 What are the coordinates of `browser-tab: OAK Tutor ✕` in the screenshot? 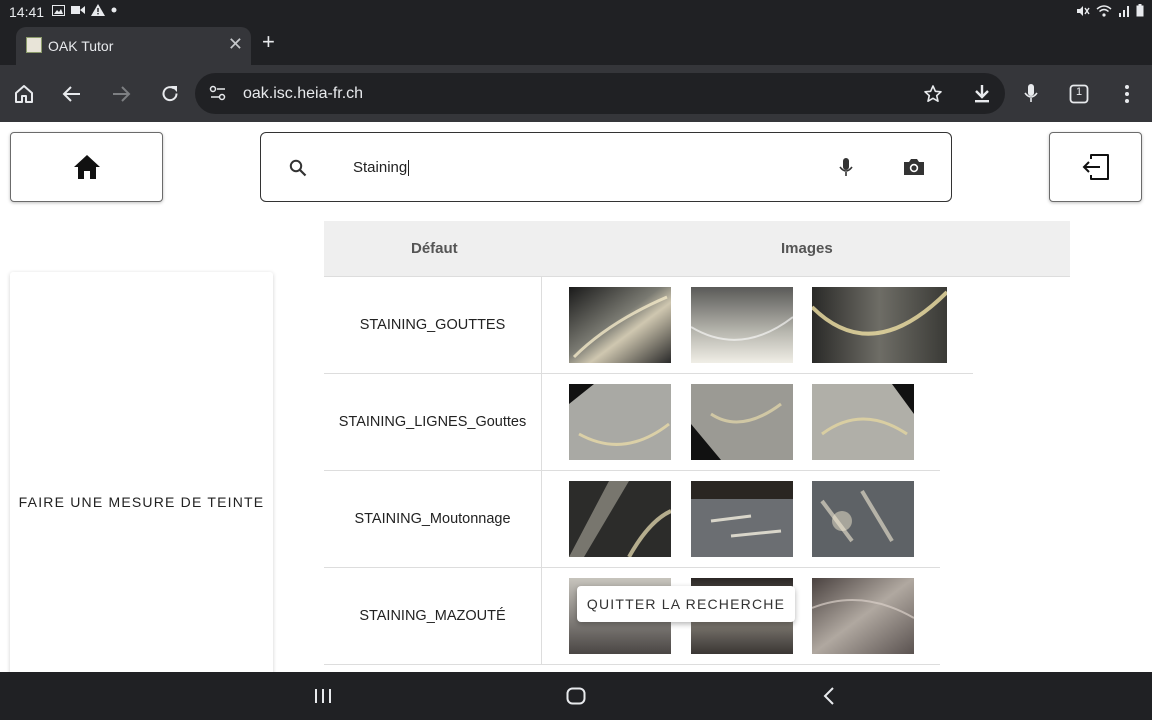 It's located at (133, 46).